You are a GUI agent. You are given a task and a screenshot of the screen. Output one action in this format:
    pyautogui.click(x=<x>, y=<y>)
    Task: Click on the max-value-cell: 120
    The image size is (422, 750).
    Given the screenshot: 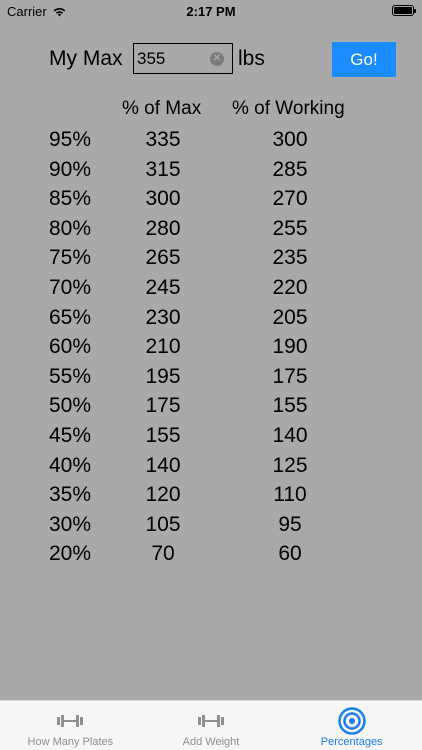 What is the action you would take?
    pyautogui.click(x=163, y=495)
    